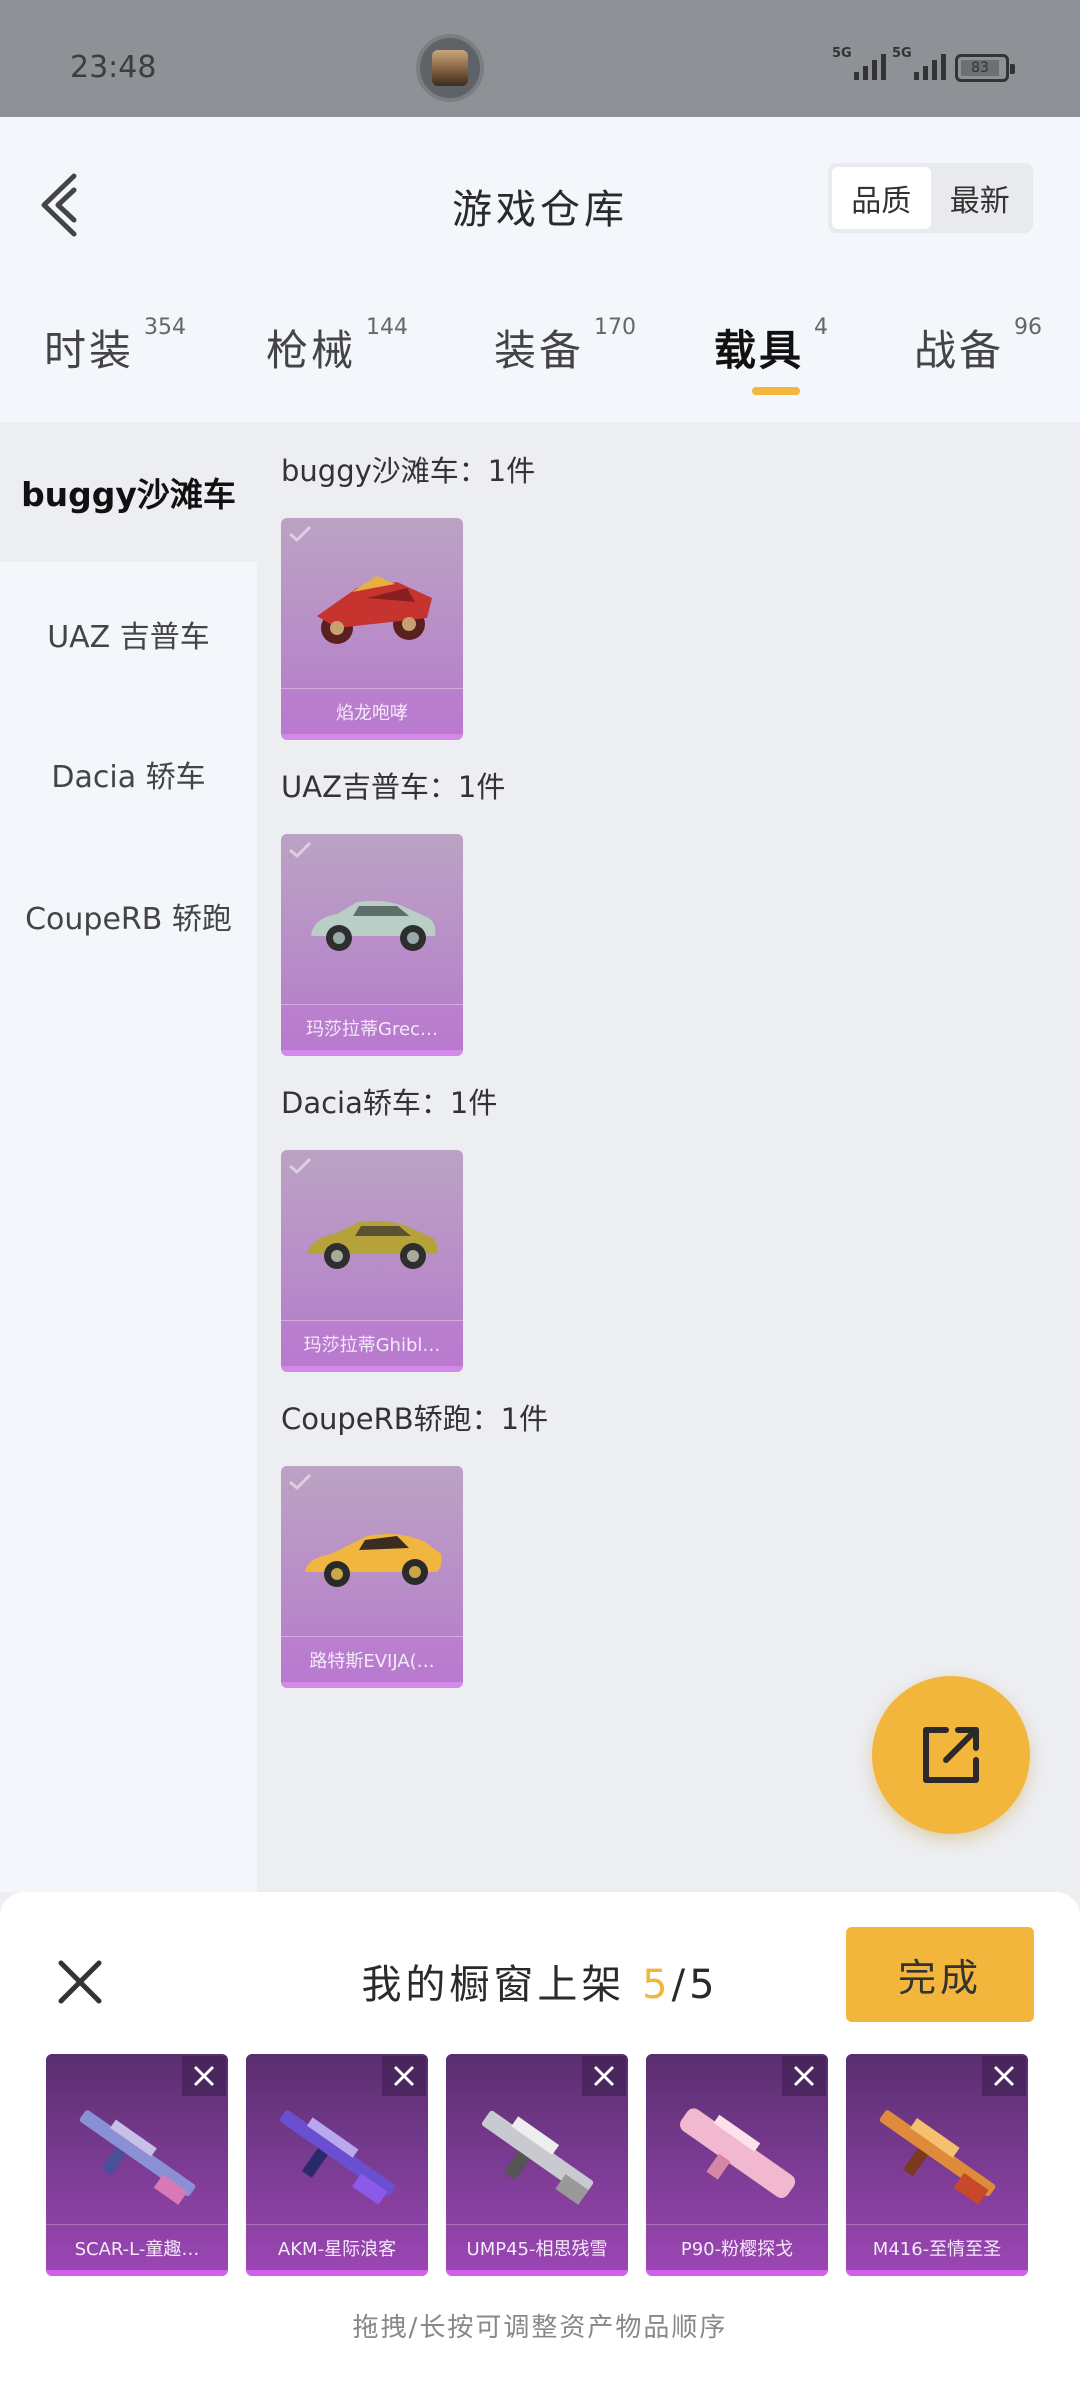  I want to click on sidebar-item-buggy: buggy沙滩车, so click(128, 492).